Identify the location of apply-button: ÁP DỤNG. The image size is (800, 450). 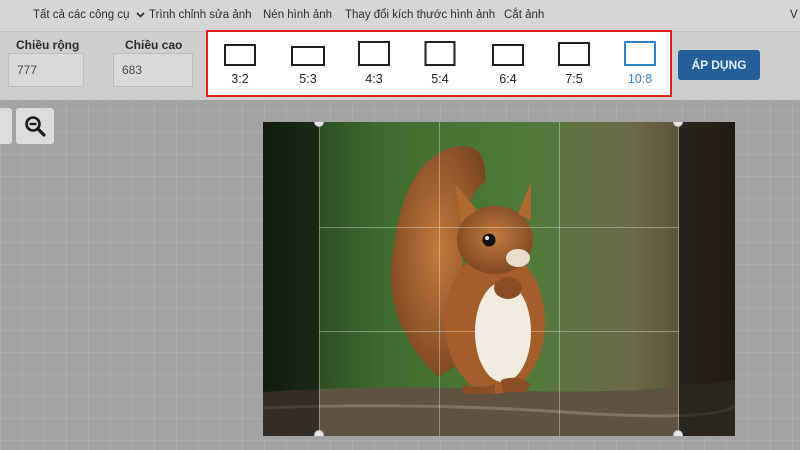
(719, 65).